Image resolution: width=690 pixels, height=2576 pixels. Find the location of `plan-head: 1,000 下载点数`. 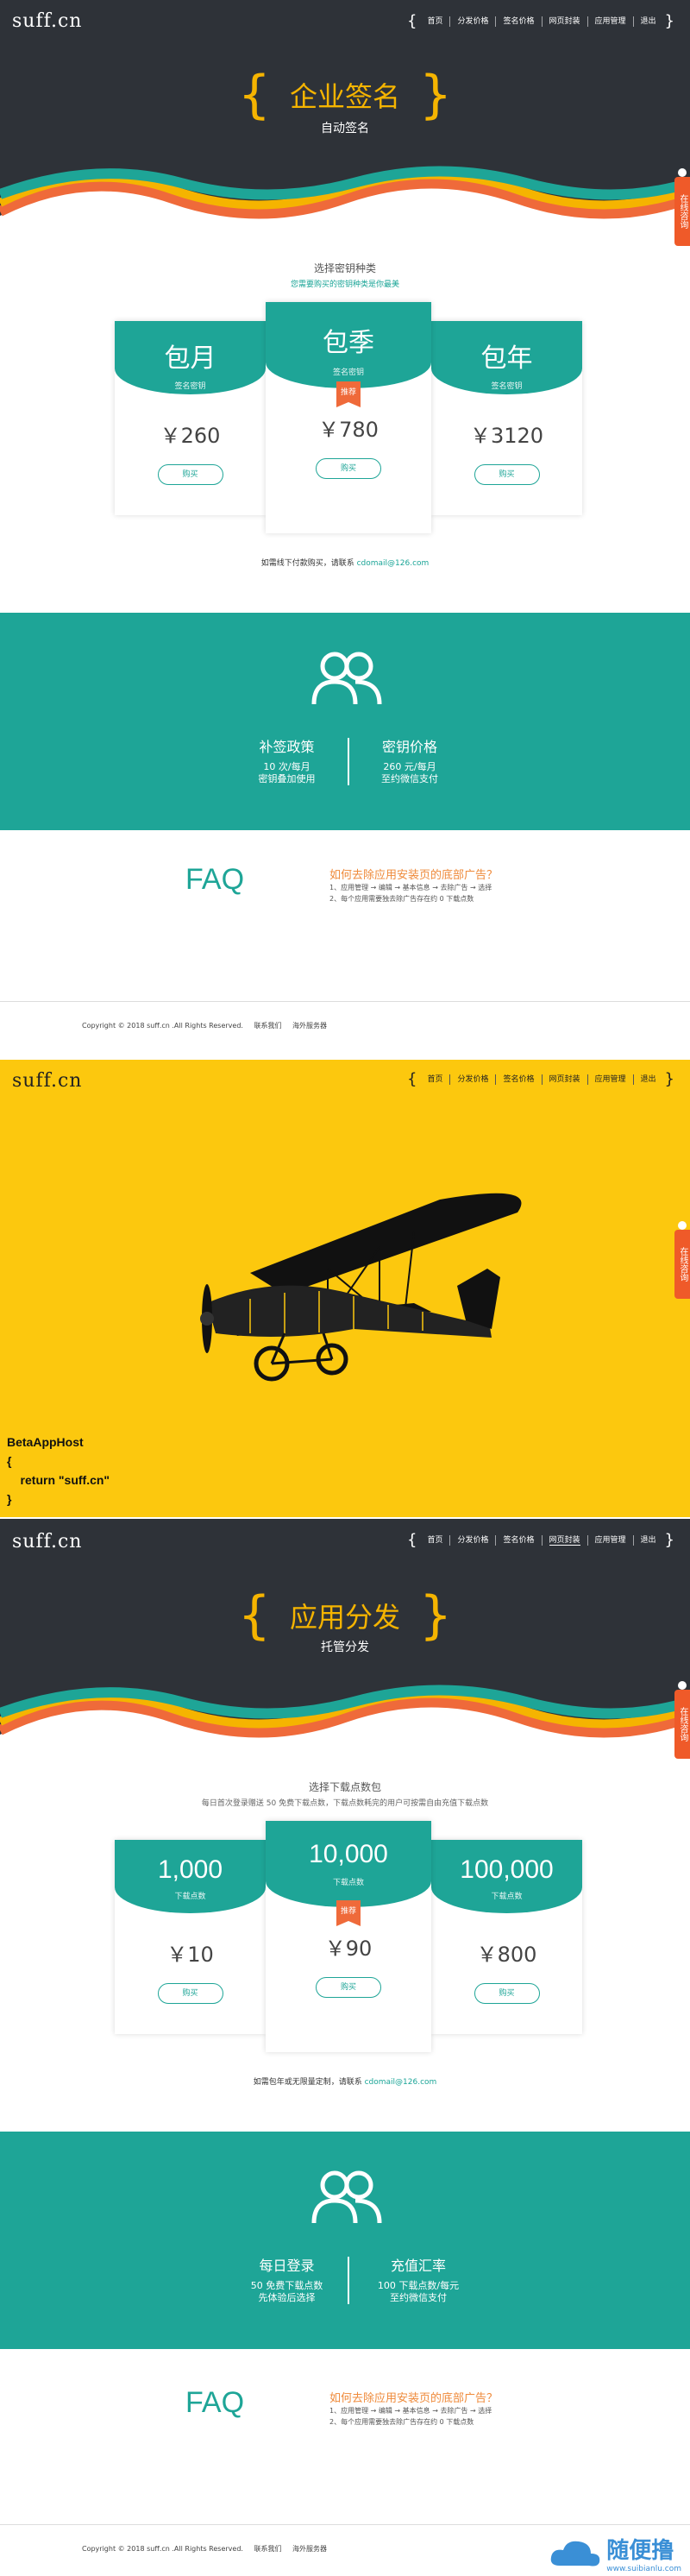

plan-head: 1,000 下载点数 is located at coordinates (191, 1876).